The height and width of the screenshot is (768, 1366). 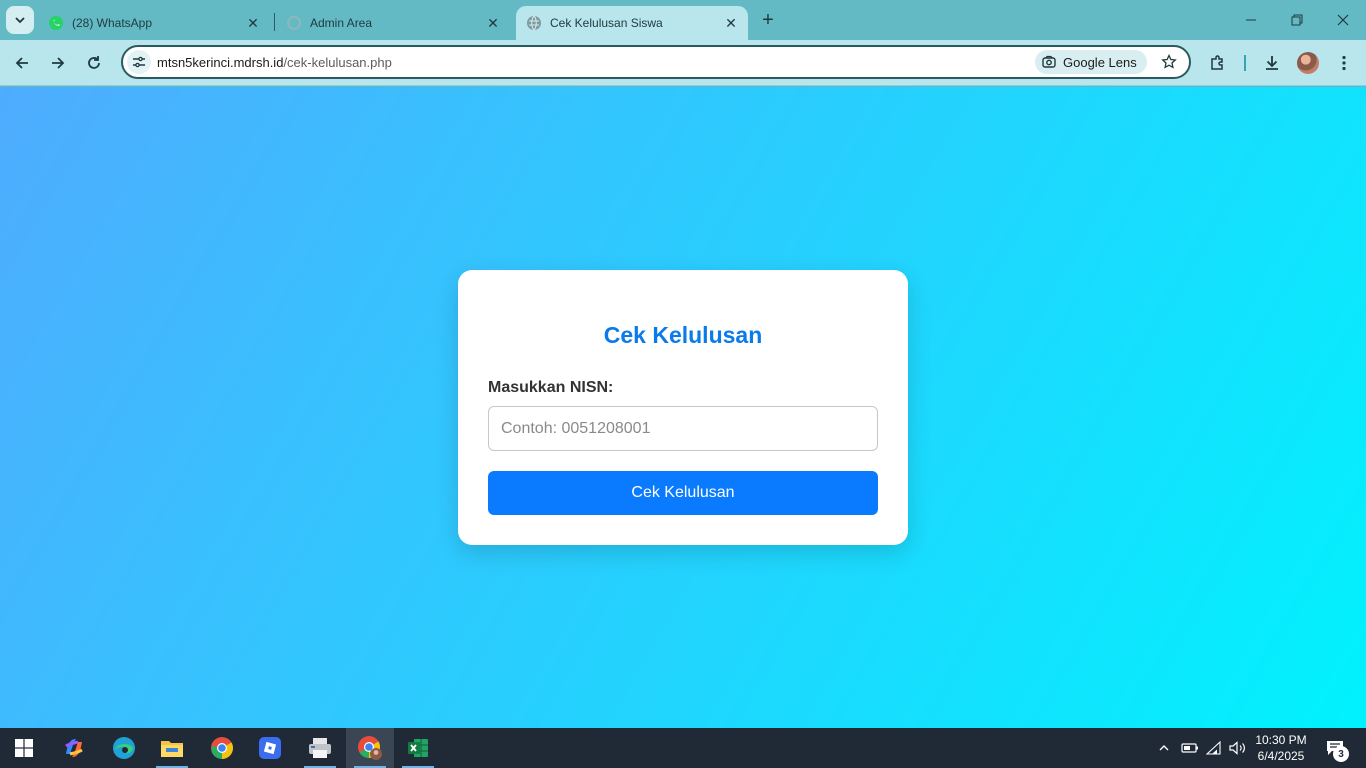 I want to click on taskbar-chrome-active, so click(x=370, y=748).